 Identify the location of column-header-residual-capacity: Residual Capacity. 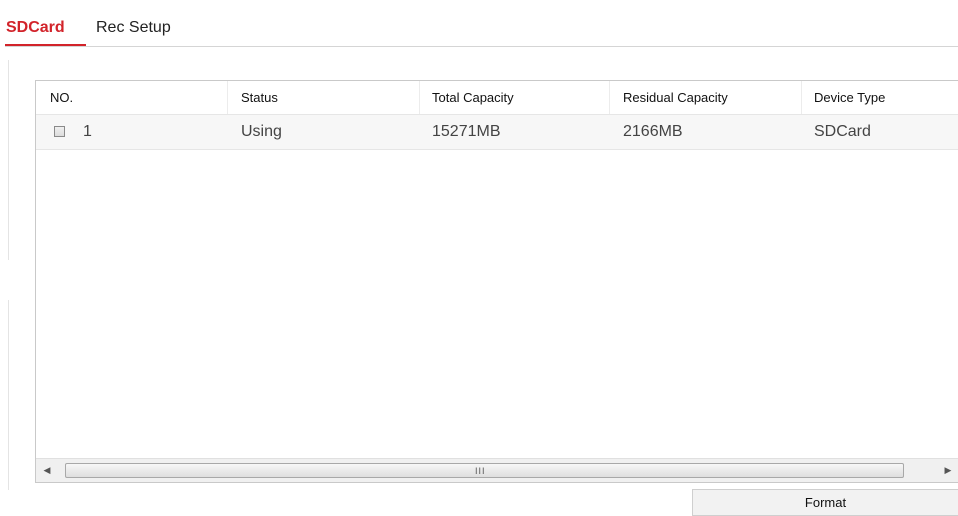
(675, 97).